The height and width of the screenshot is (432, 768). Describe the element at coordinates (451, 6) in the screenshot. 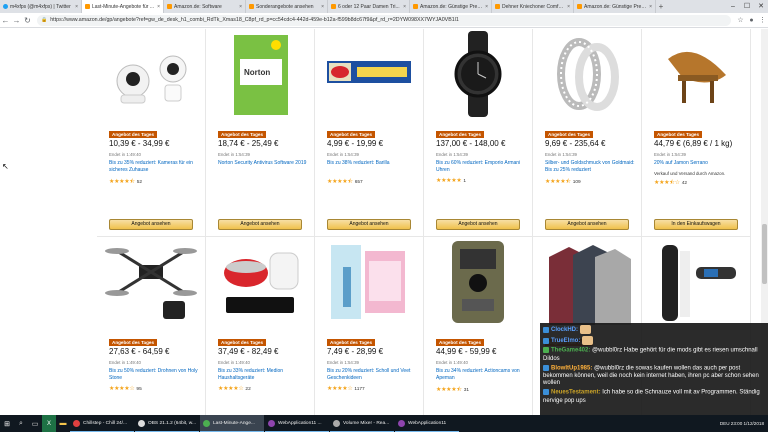

I see `tab-5: Amazon.de: Günstige Preis... ×` at that location.